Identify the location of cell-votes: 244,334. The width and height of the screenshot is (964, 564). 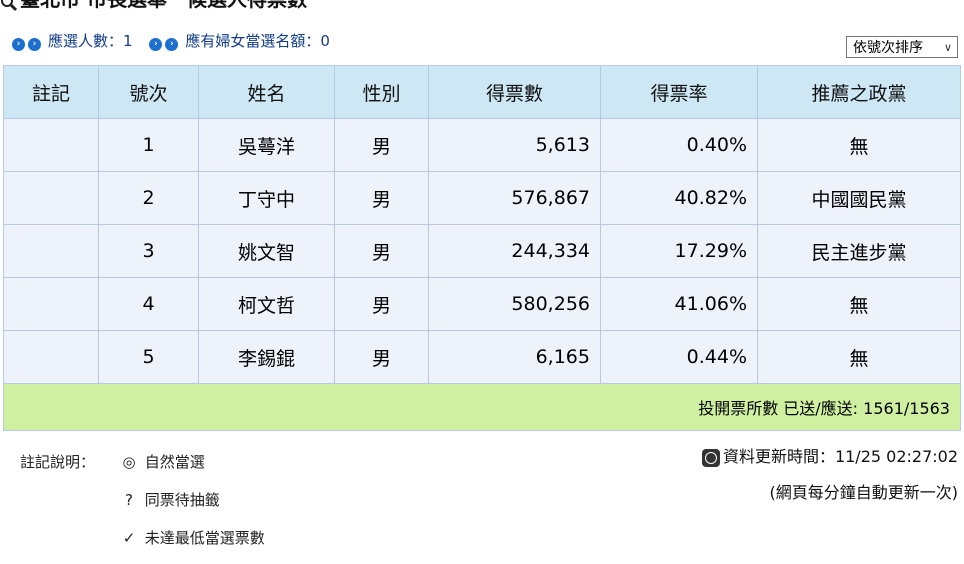
(514, 251).